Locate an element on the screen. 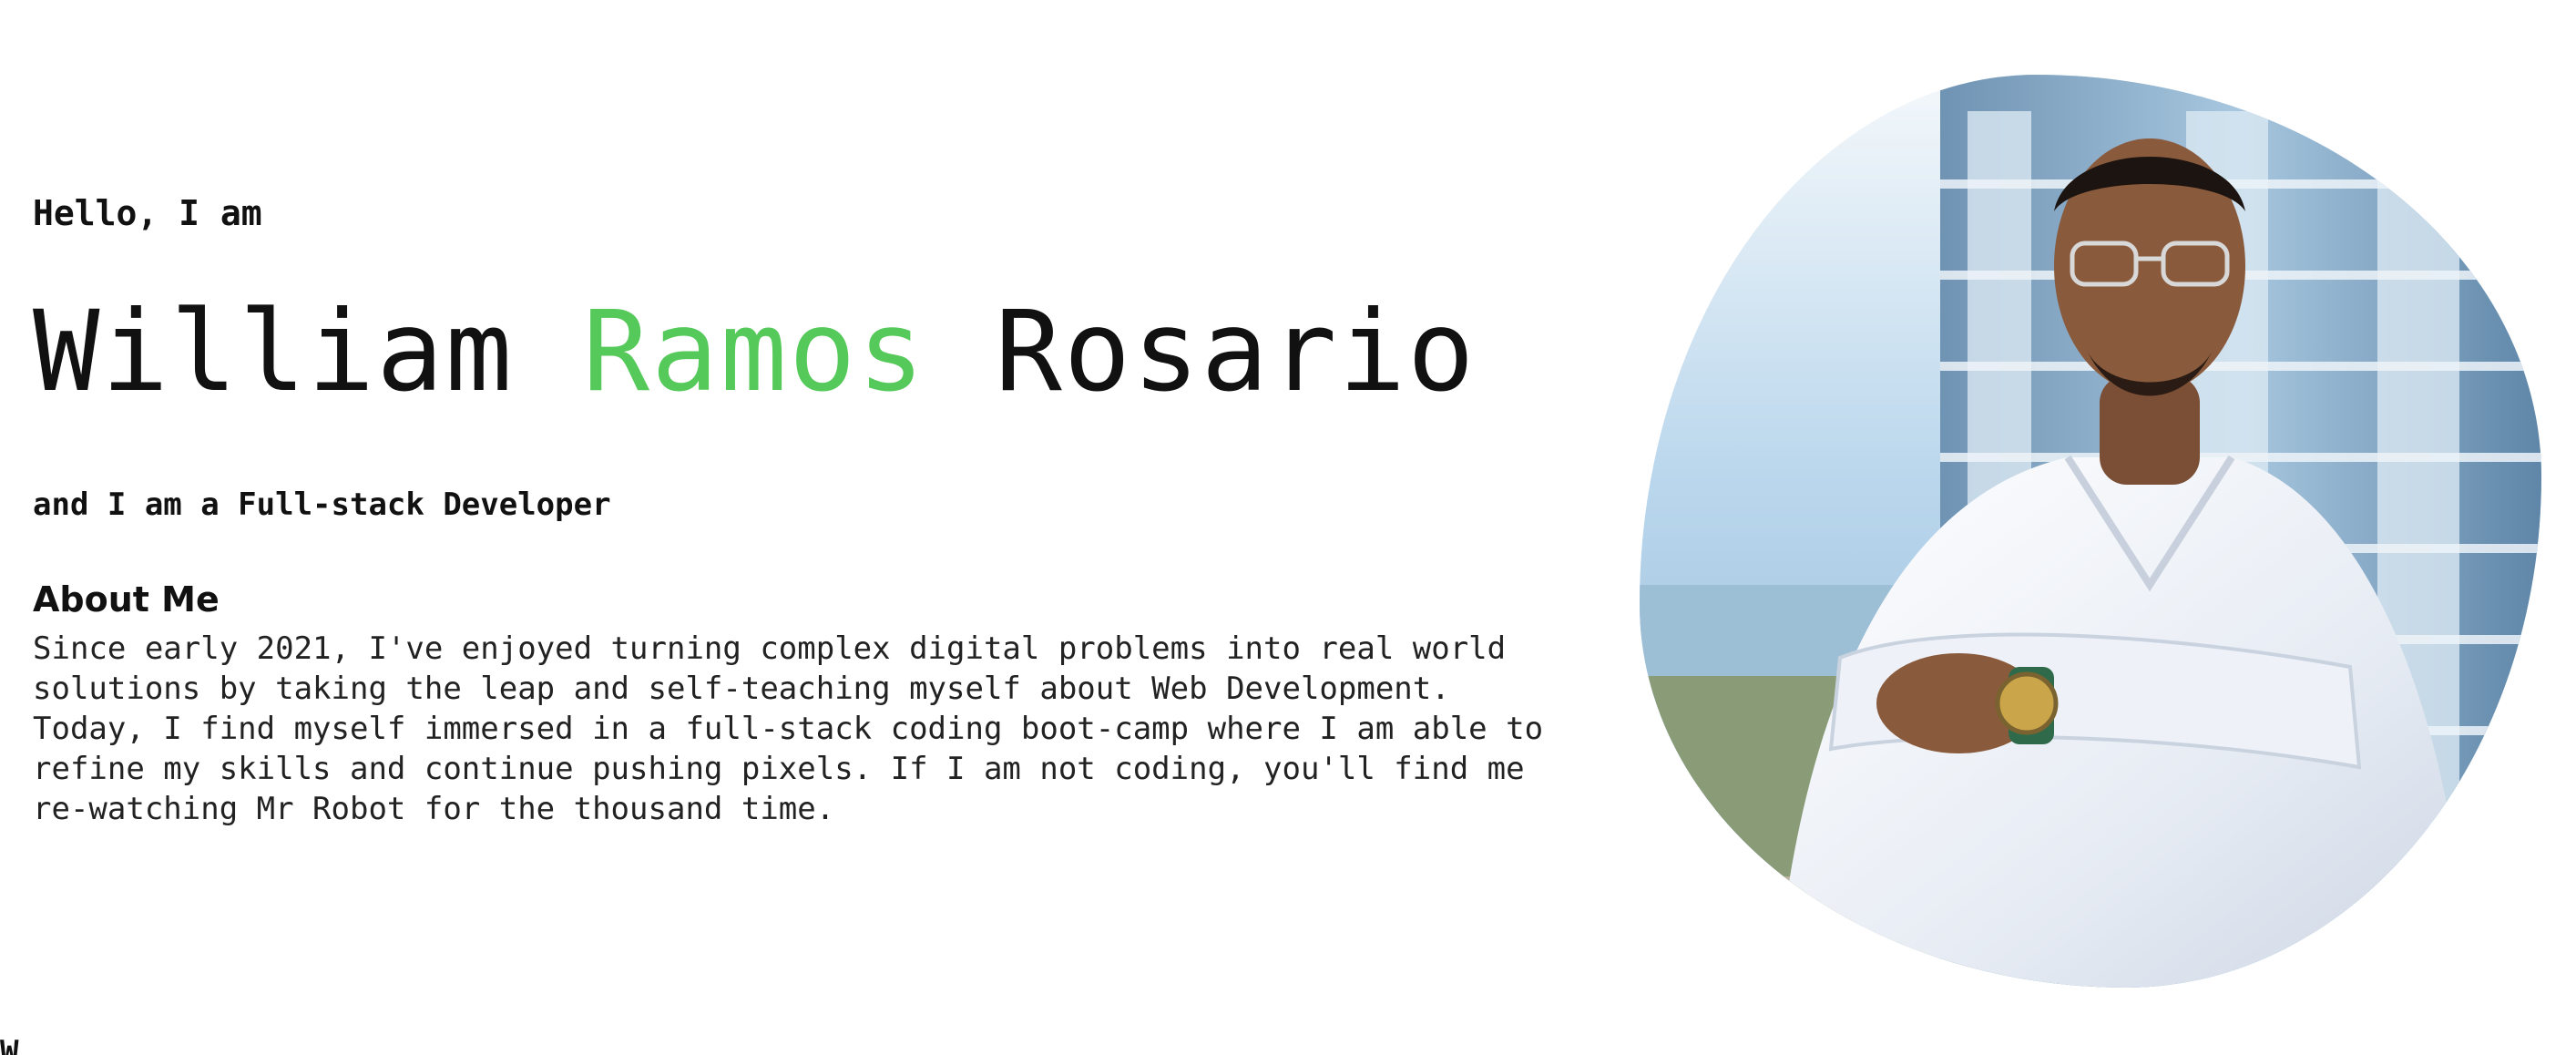  tagline-text: and I am a Full-stack Developer is located at coordinates (322, 505).